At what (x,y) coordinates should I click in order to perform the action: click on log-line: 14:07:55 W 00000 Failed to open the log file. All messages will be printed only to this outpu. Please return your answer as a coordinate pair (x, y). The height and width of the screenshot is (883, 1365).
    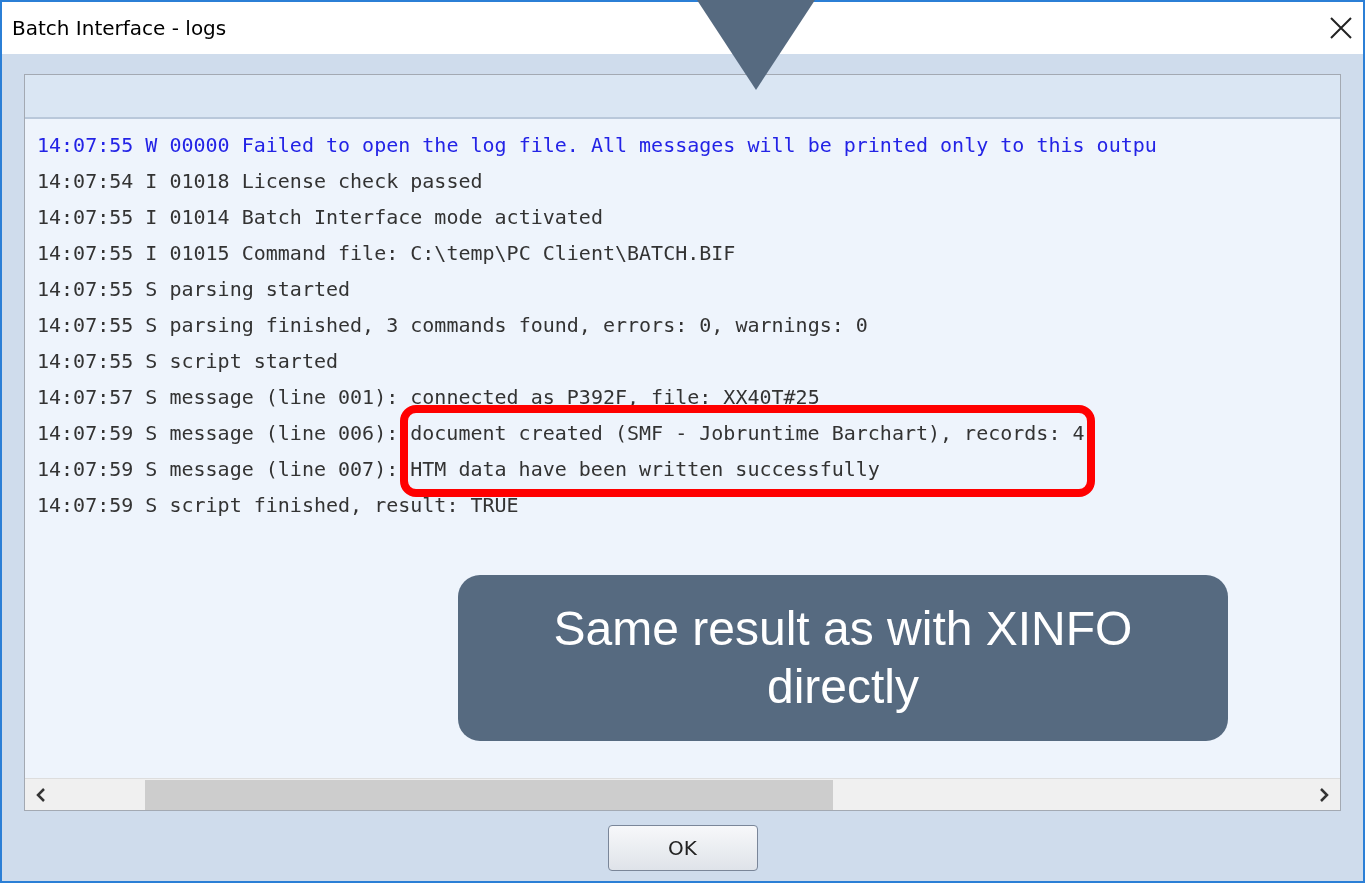
    Looking at the image, I should click on (597, 145).